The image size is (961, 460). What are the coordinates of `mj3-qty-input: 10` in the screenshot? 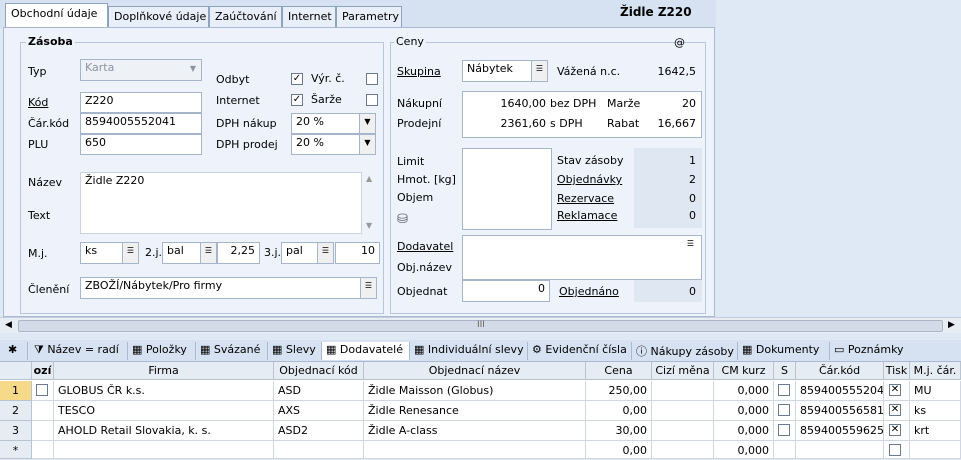 It's located at (357, 253).